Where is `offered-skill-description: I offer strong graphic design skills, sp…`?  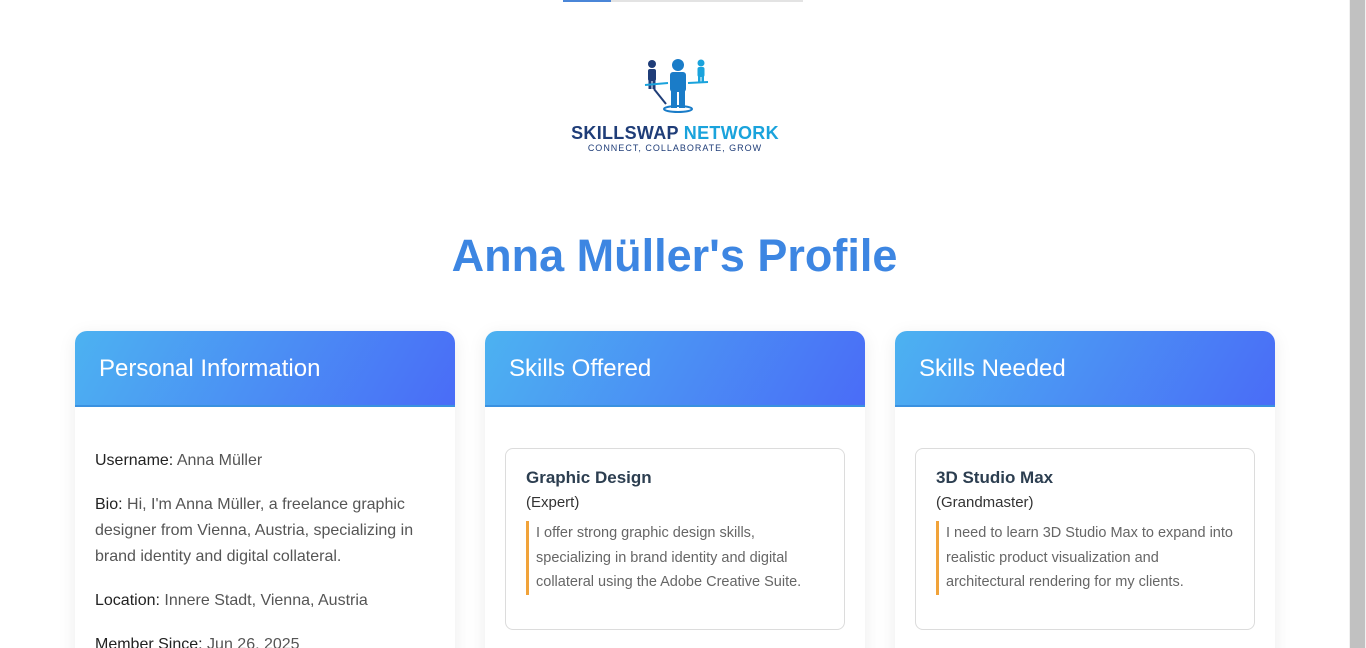
offered-skill-description: I offer strong graphic design skills, sp… is located at coordinates (675, 558).